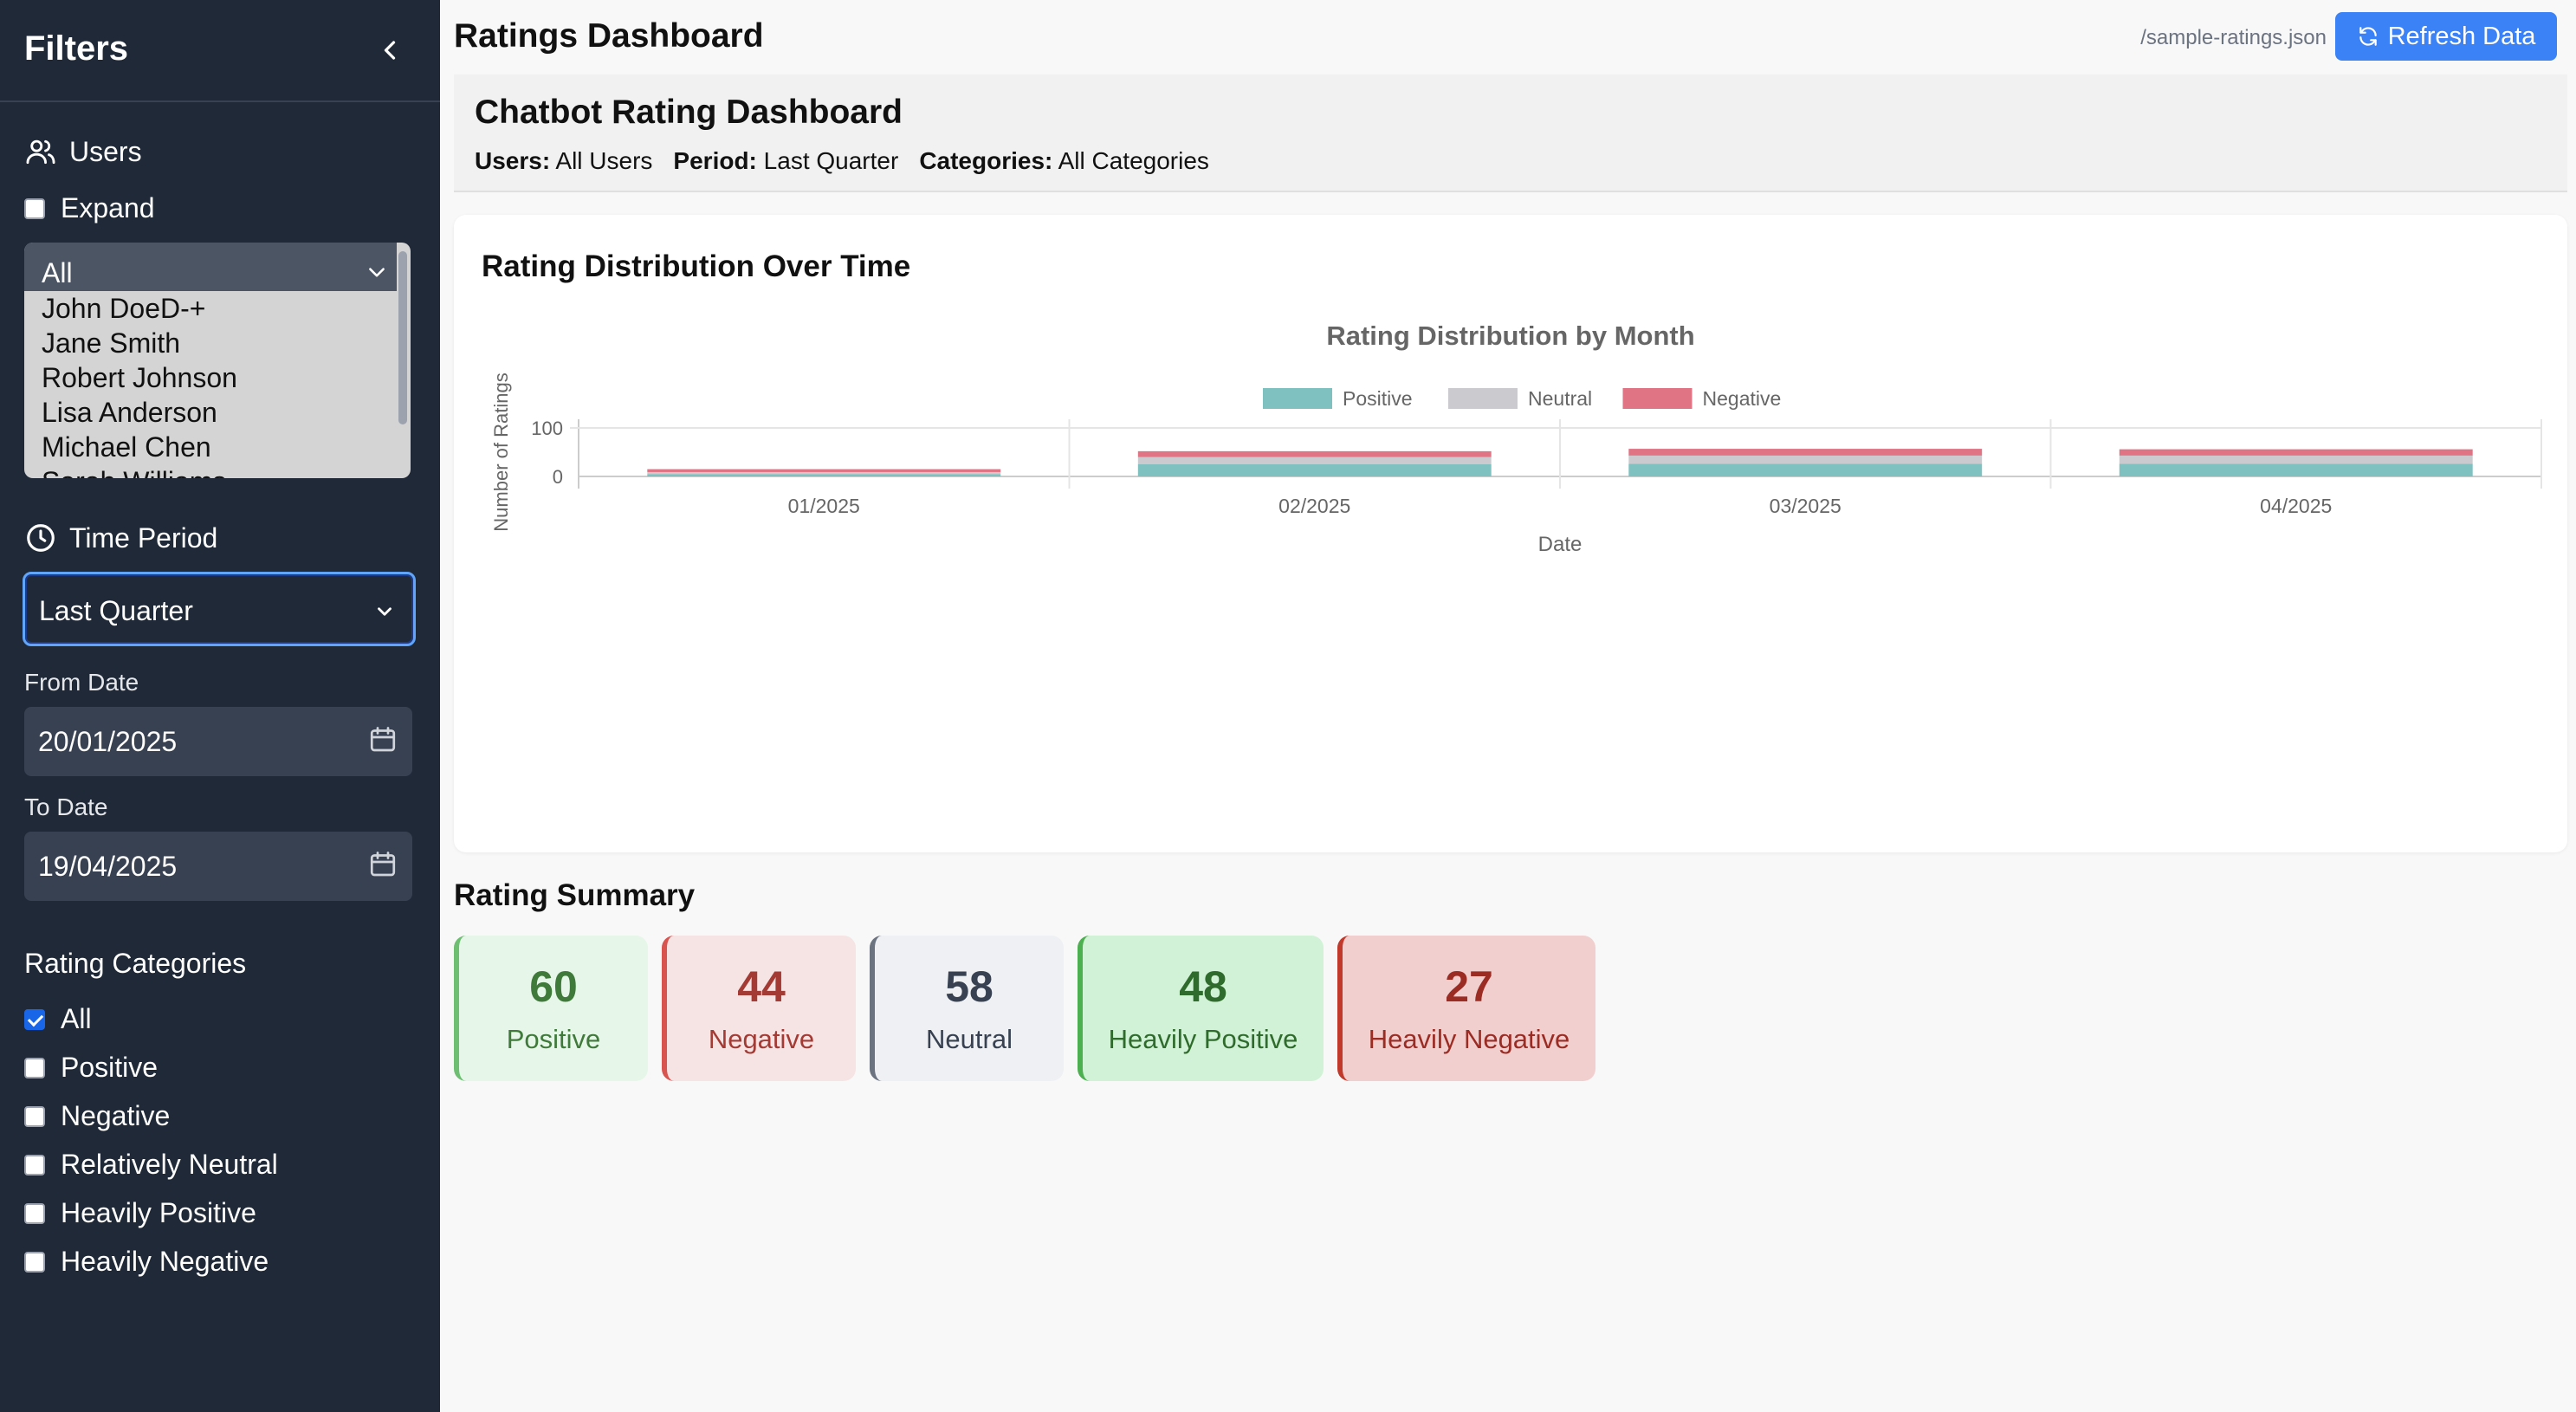 Image resolution: width=2576 pixels, height=1412 pixels. I want to click on users-option: Jane Smith, so click(219, 343).